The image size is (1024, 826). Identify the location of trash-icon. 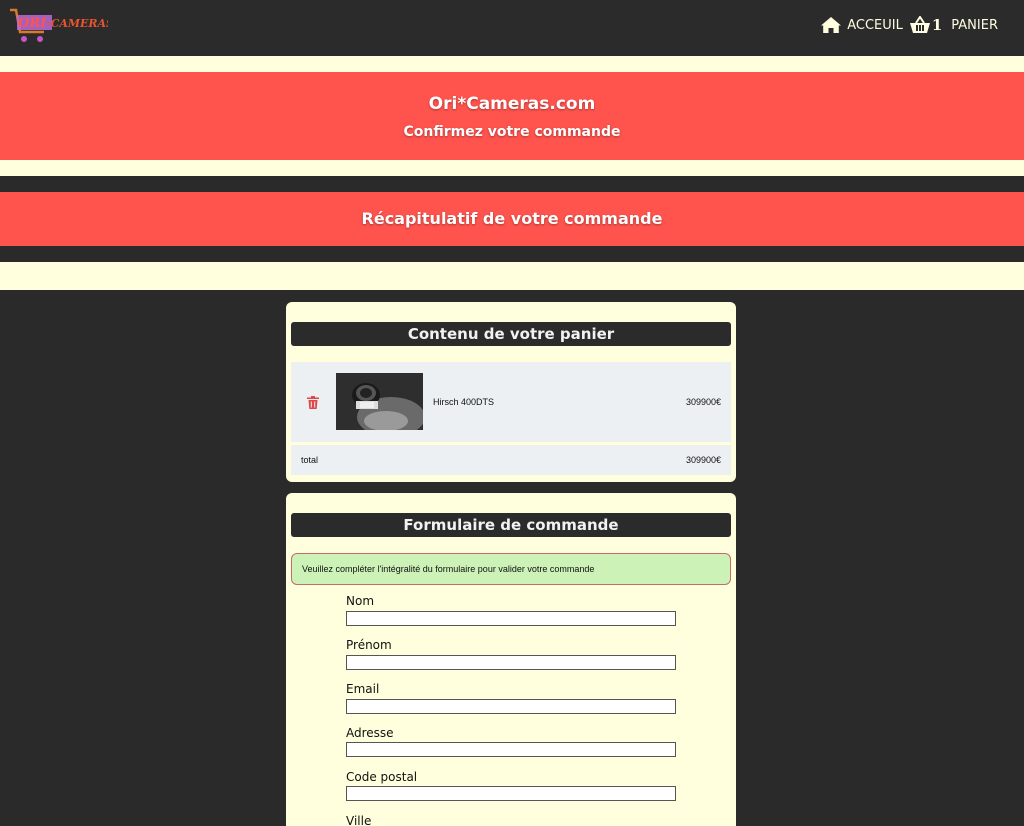
(313, 402).